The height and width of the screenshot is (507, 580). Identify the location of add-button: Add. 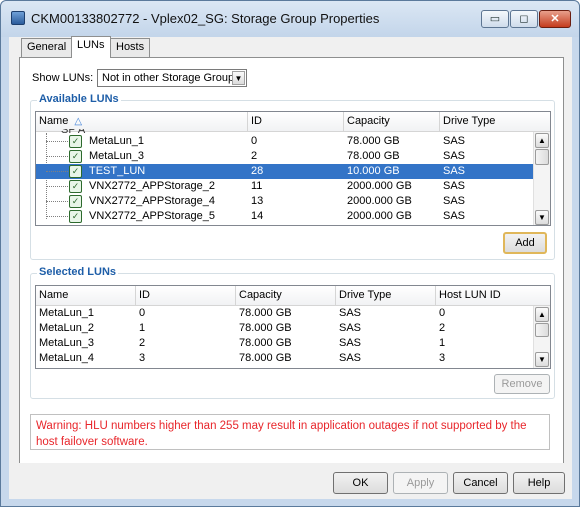
(525, 243).